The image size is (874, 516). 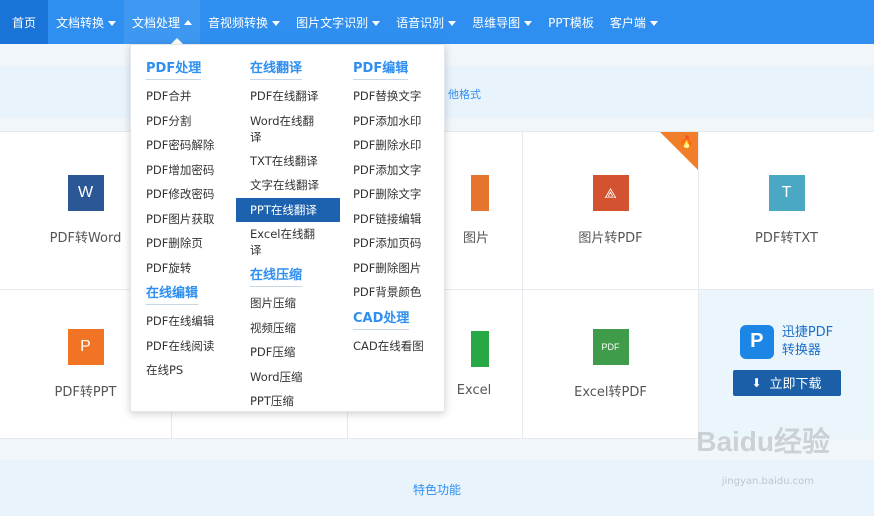 What do you see at coordinates (795, 384) in the screenshot?
I see `download-label: 立即下载` at bounding box center [795, 384].